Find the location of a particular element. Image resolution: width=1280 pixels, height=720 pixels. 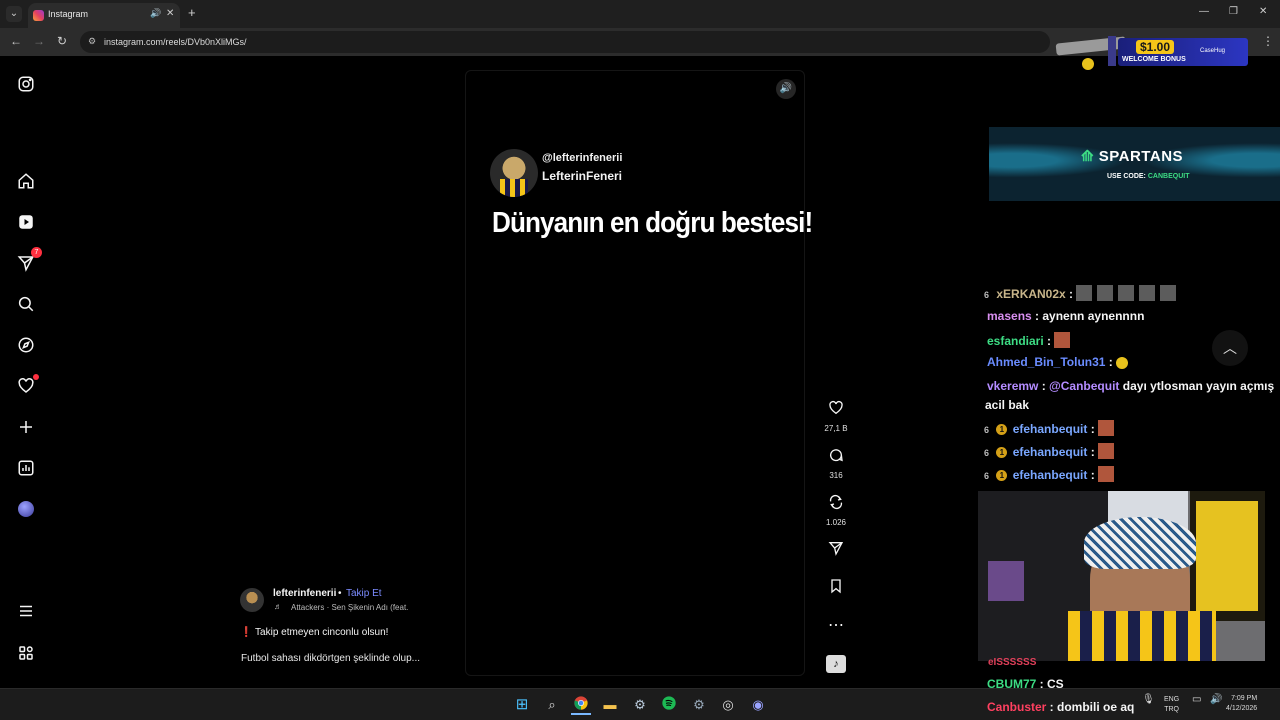

follow-button: Takip Et is located at coordinates (364, 593).